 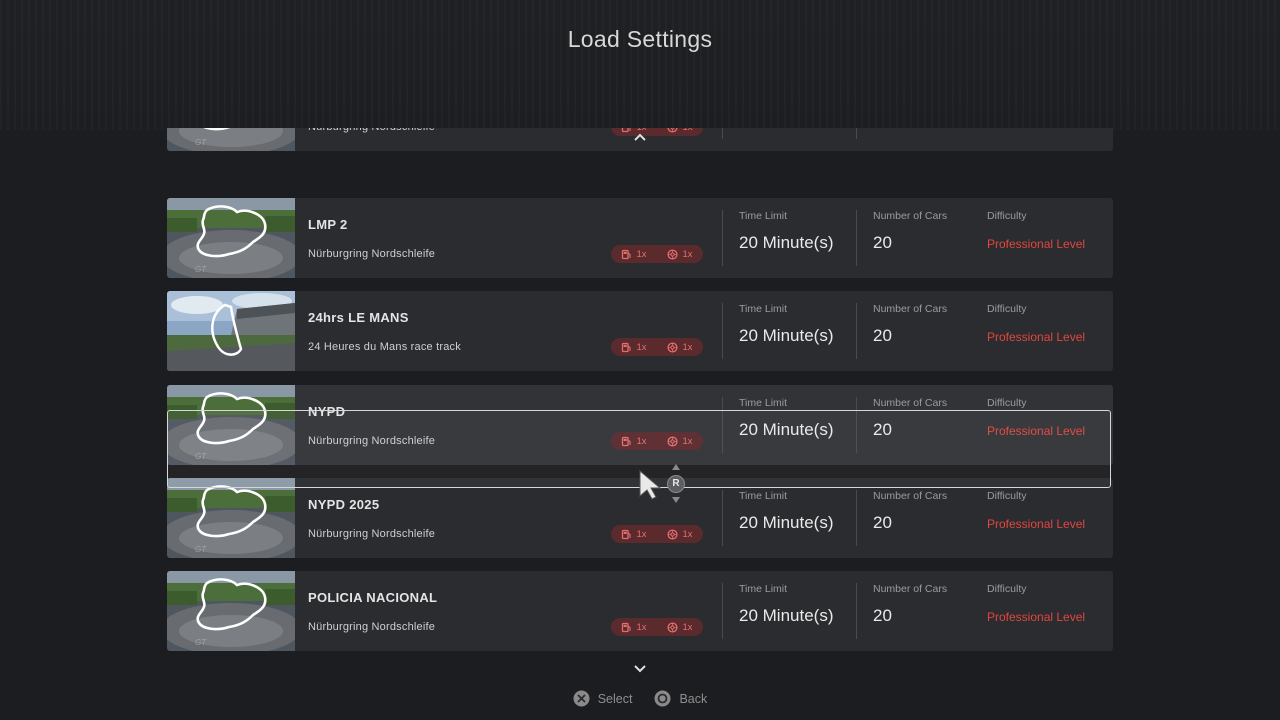 What do you see at coordinates (384, 347) in the screenshot?
I see `track-name: 24 Heures du Mans race track` at bounding box center [384, 347].